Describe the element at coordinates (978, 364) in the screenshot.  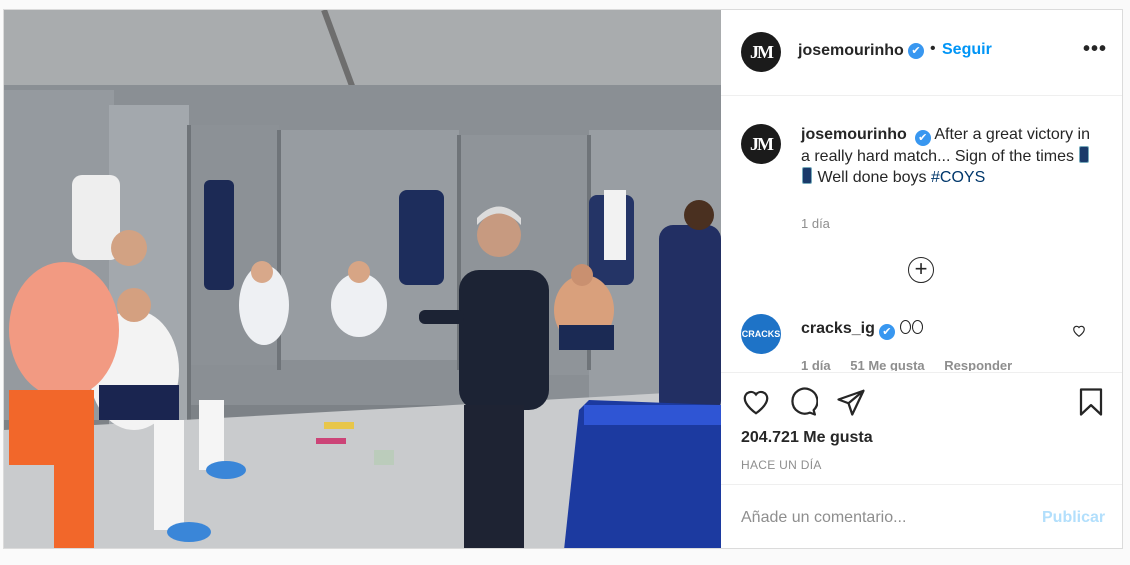
I see `reply-button: Responder` at that location.